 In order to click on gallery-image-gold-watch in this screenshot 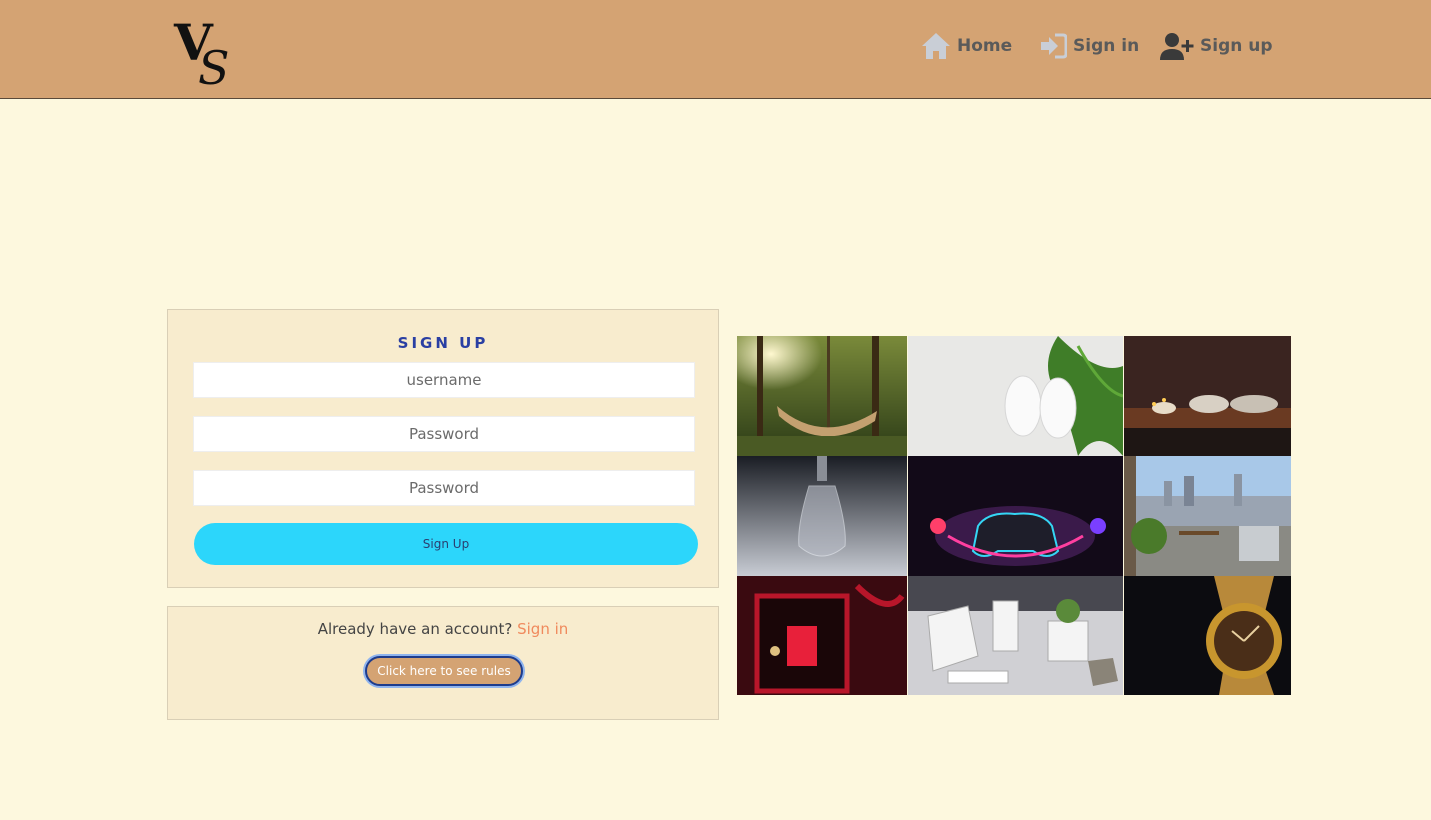, I will do `click(1207, 635)`.